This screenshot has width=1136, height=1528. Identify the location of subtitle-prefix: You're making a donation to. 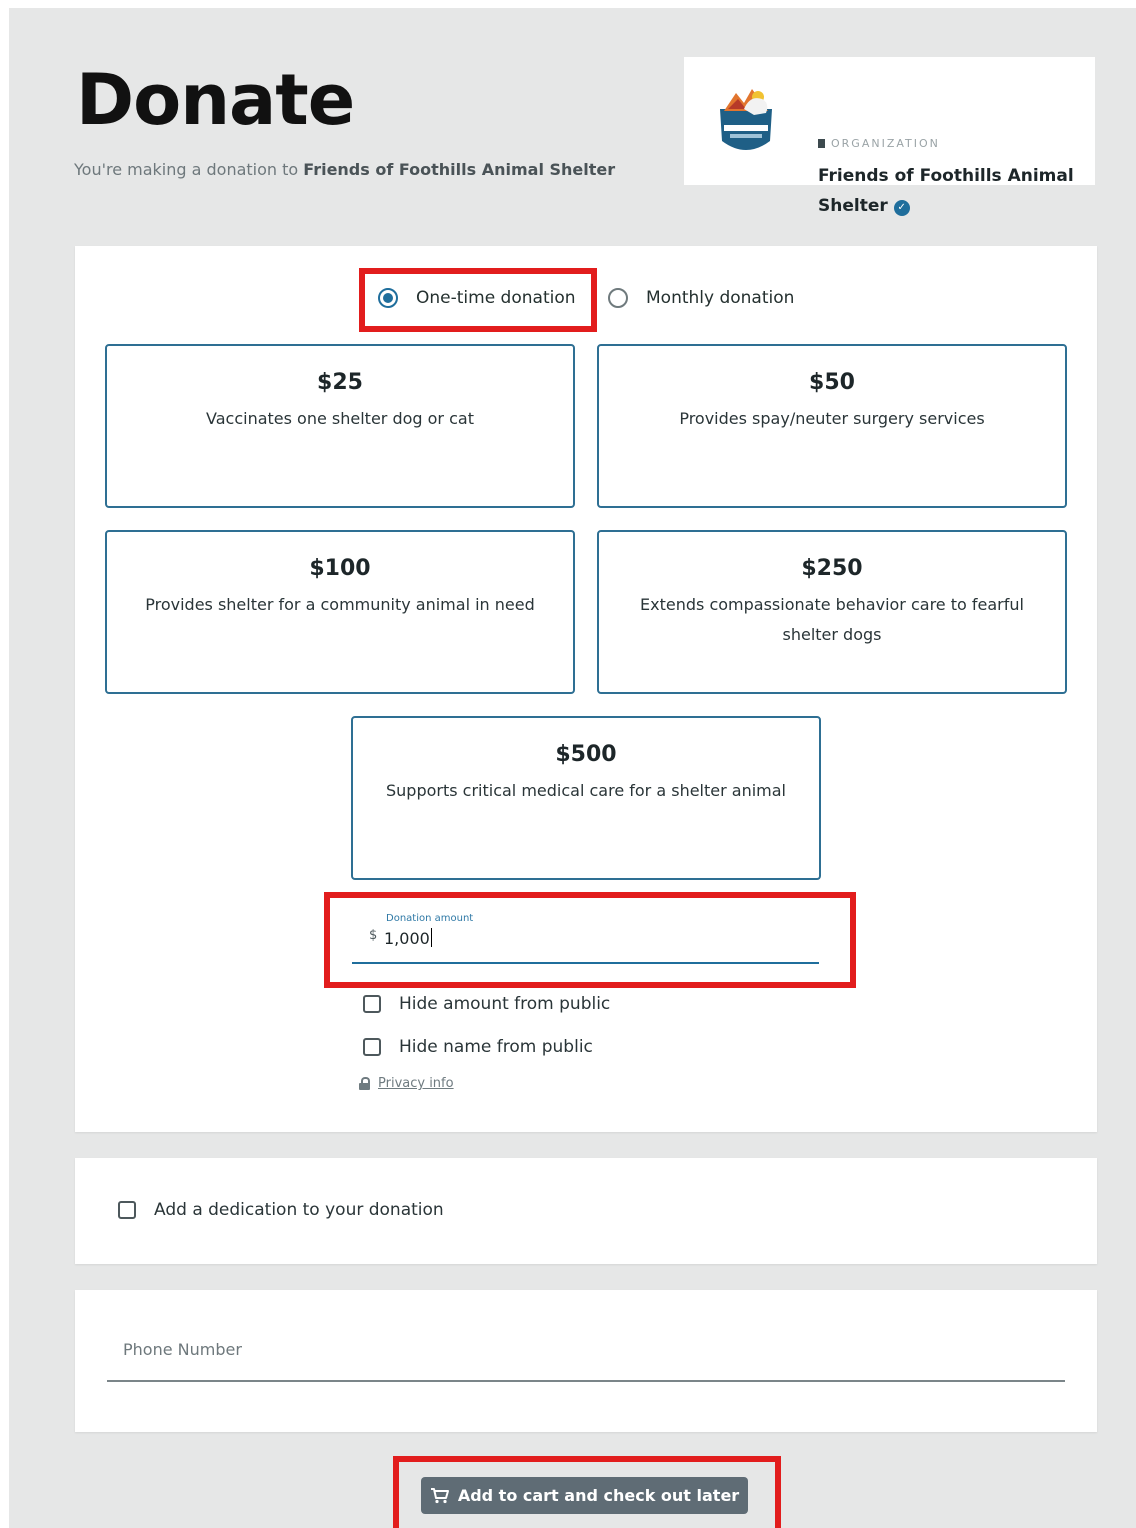
(189, 169).